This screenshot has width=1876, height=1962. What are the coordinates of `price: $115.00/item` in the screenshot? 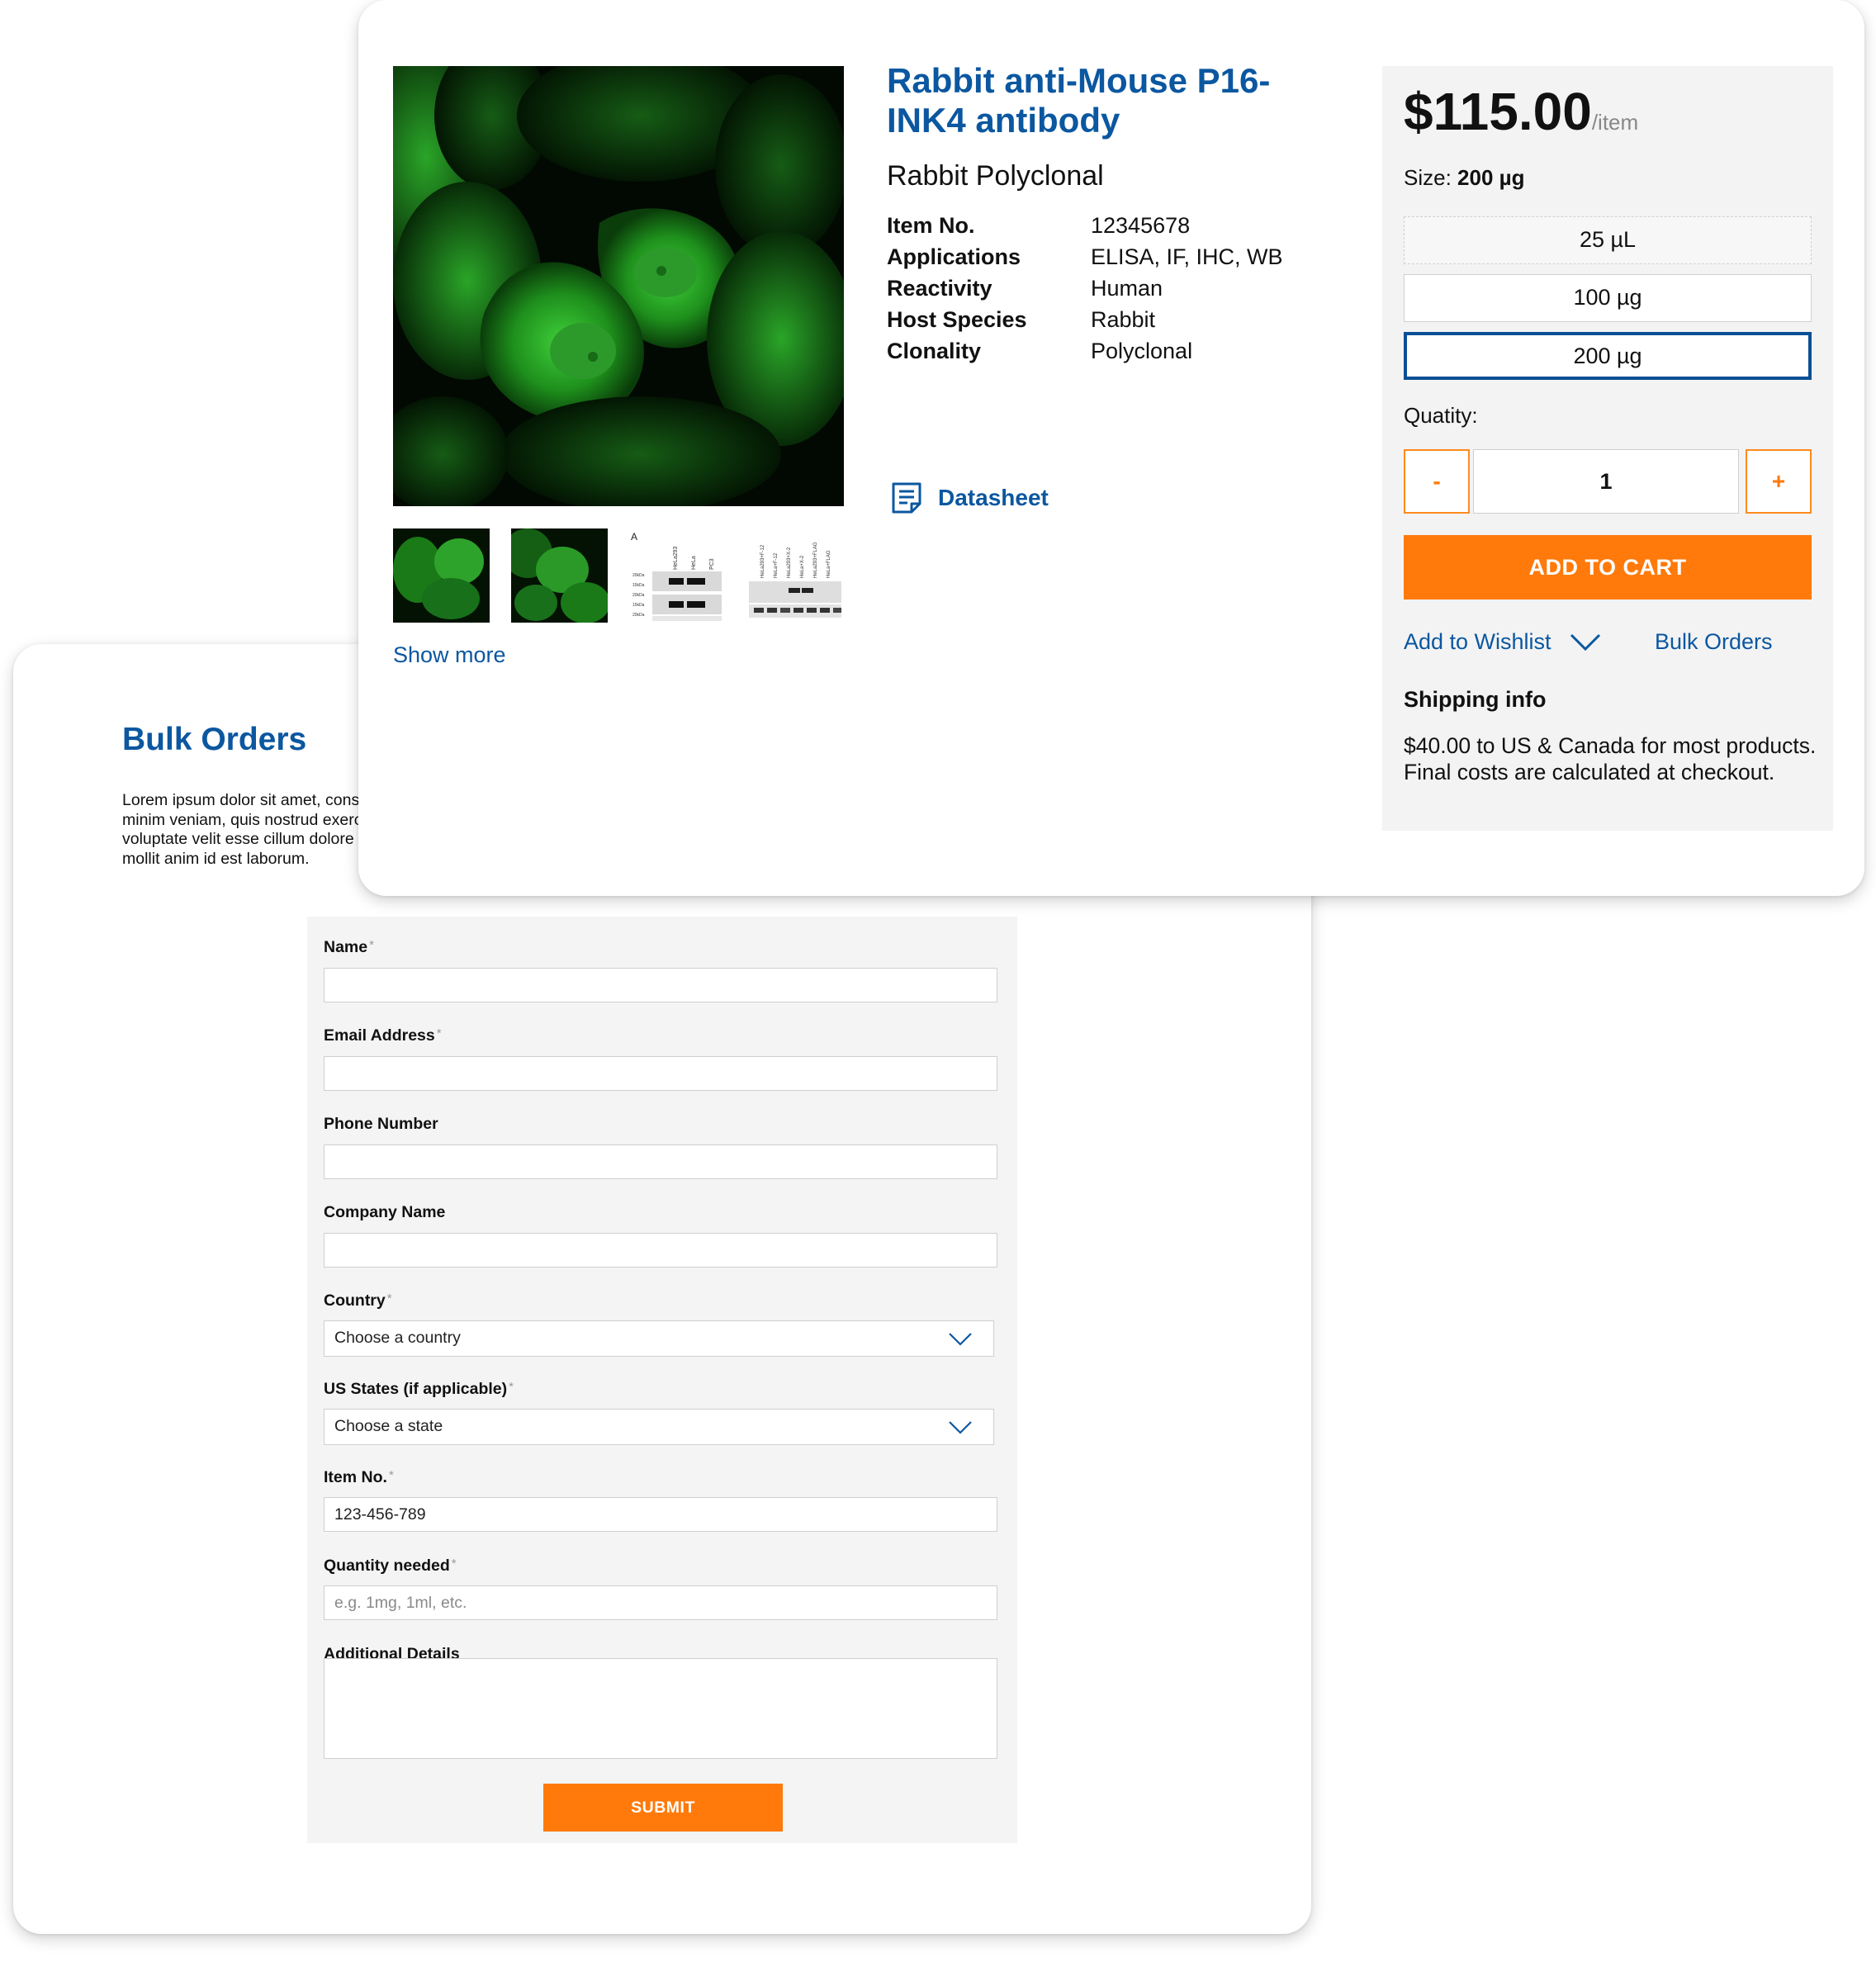 It's located at (1521, 111).